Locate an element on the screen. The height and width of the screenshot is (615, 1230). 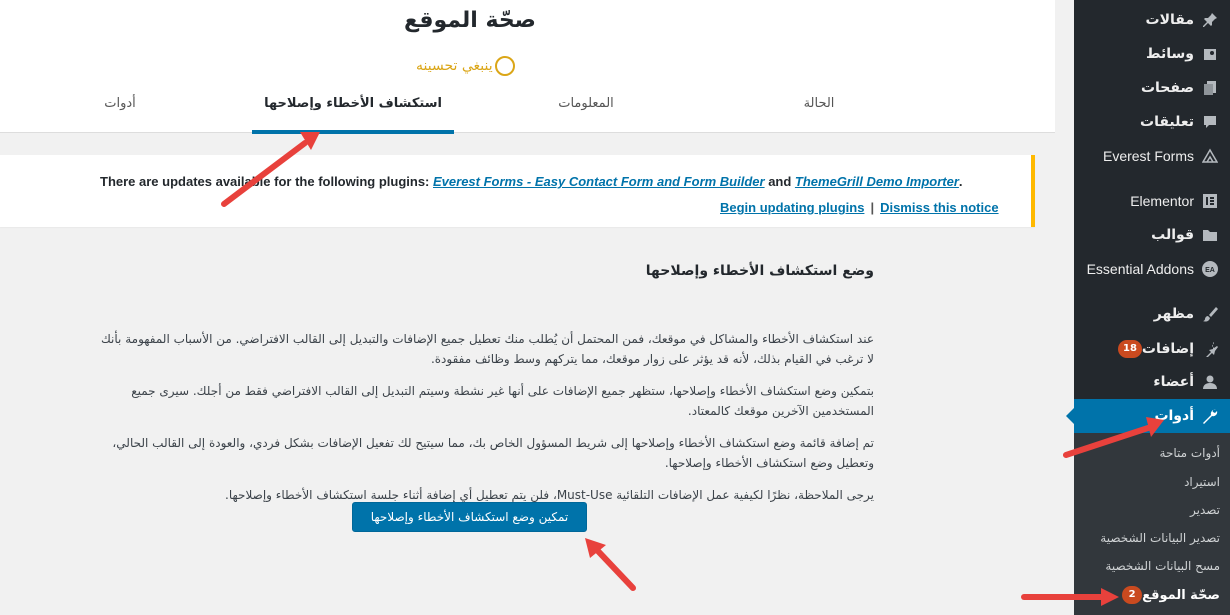
enable-troubleshooting-button: تمكين وضع استكشاف الأخطاء وإصلاحها is located at coordinates (469, 517).